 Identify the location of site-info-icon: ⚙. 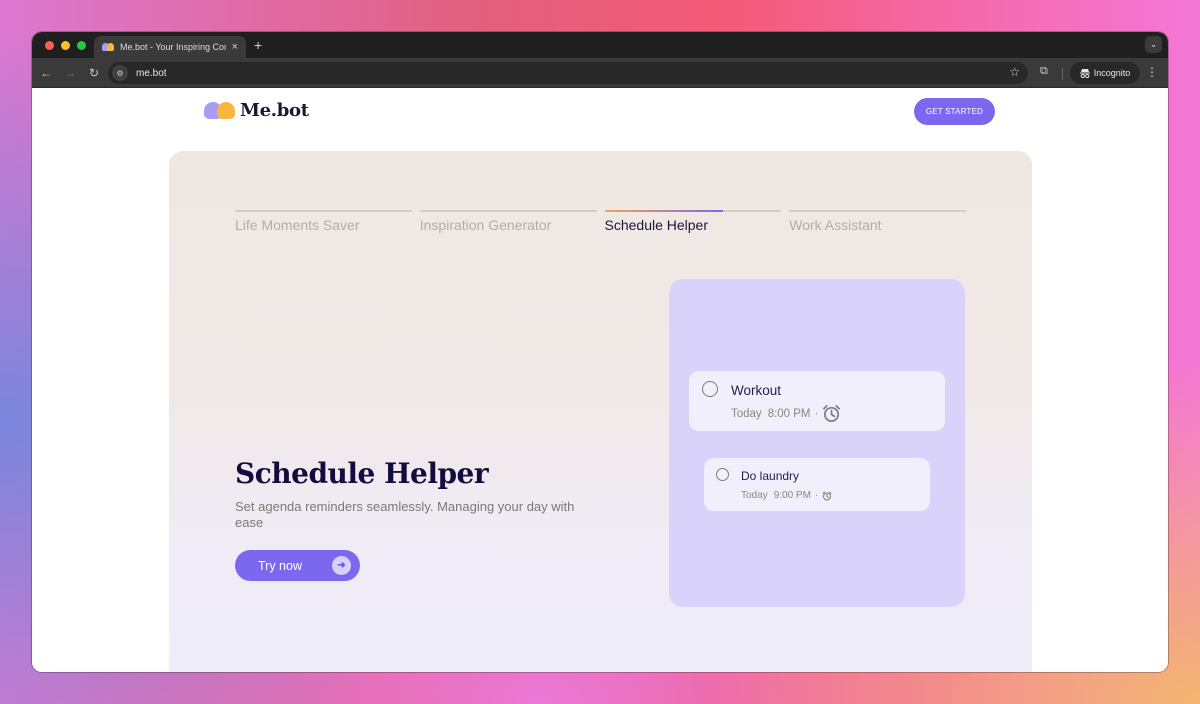
(120, 73).